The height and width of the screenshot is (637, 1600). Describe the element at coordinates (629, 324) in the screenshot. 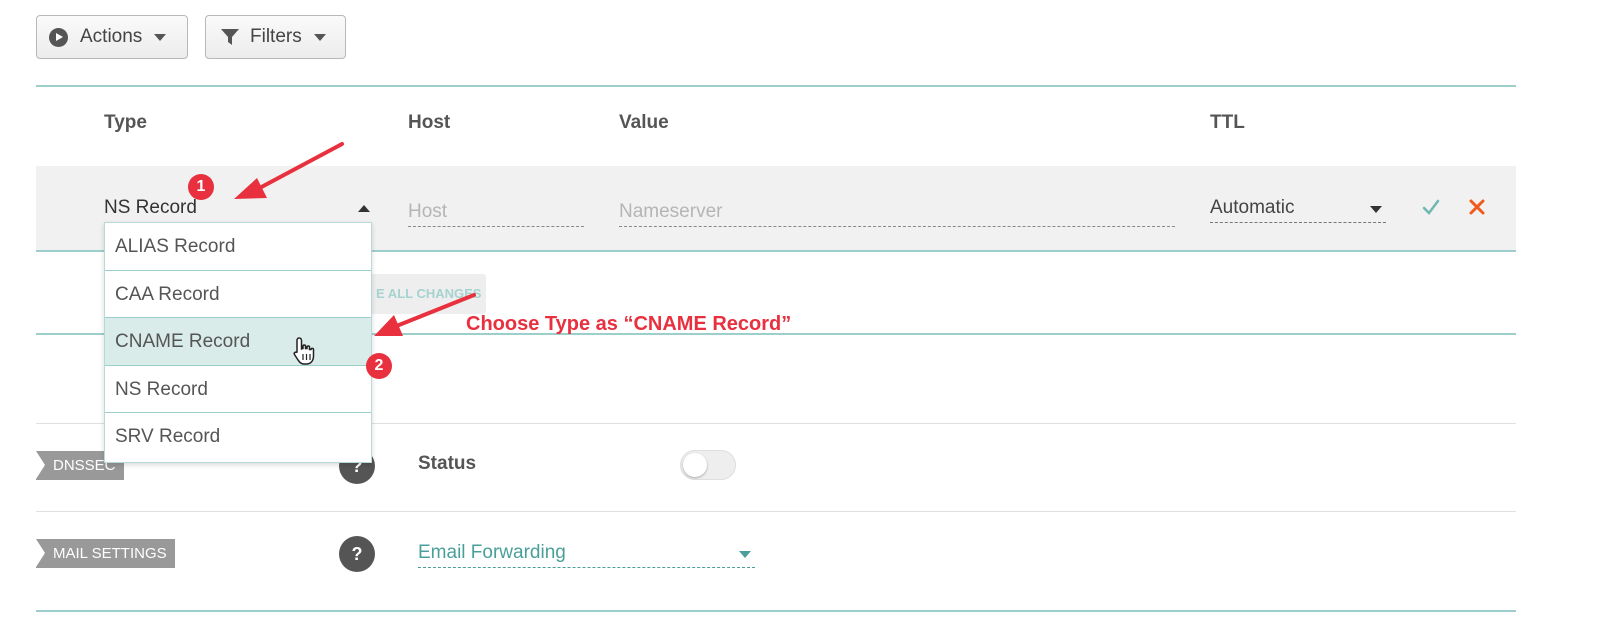

I see `instruction-annotation: Choose Type as “CNAME Record”` at that location.